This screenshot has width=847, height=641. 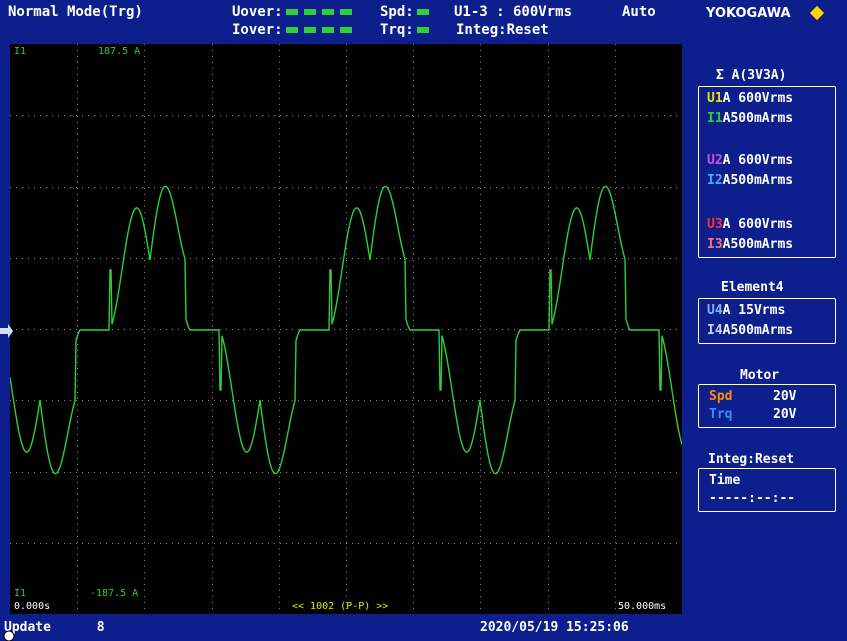 I want to click on time-start-label: 0.000s, so click(x=32, y=606).